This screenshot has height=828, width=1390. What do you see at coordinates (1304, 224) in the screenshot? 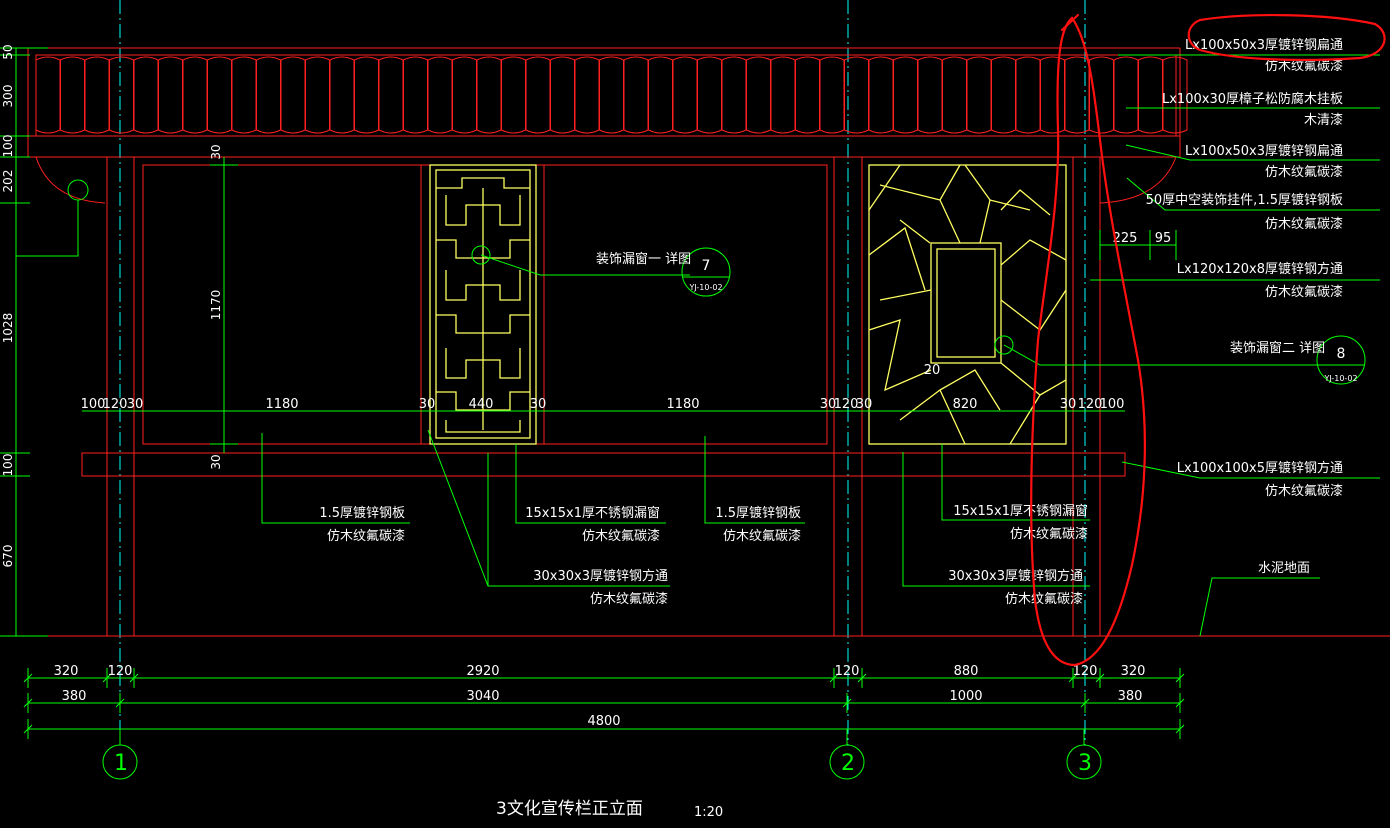
I see `note-r4-line2: 仿木纹氟碳漆` at bounding box center [1304, 224].